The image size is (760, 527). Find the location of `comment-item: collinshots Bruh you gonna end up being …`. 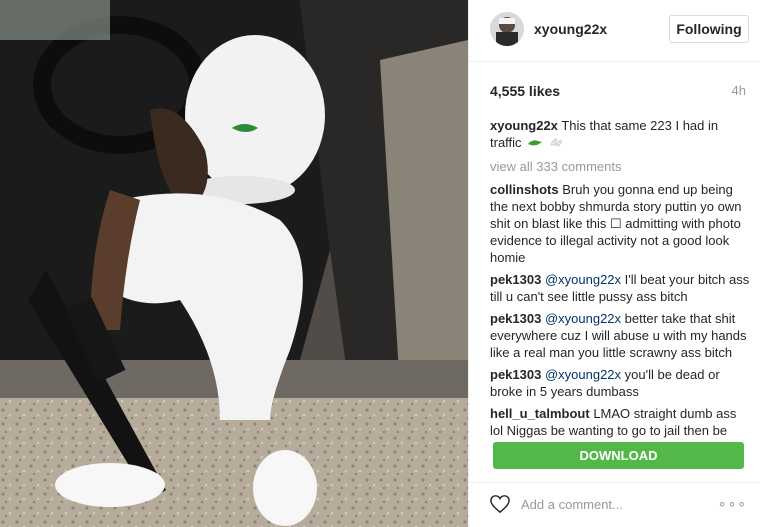

comment-item: collinshots Bruh you gonna end up being … is located at coordinates (620, 223).